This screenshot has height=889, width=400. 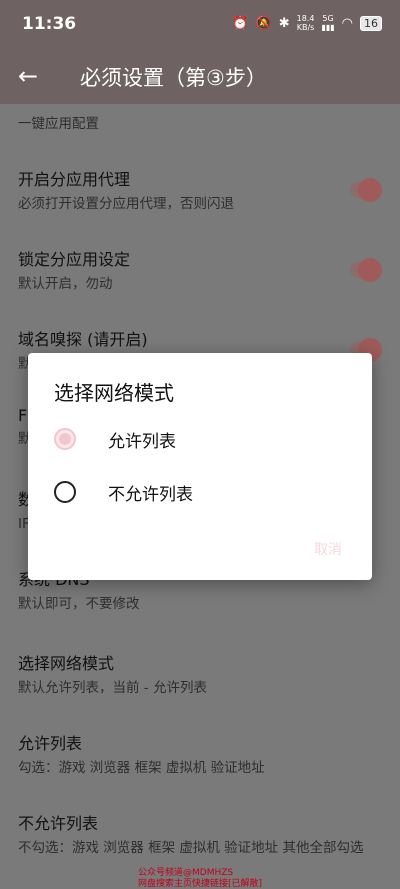 What do you see at coordinates (28, 76) in the screenshot?
I see `back-arrow-icon: ←` at bounding box center [28, 76].